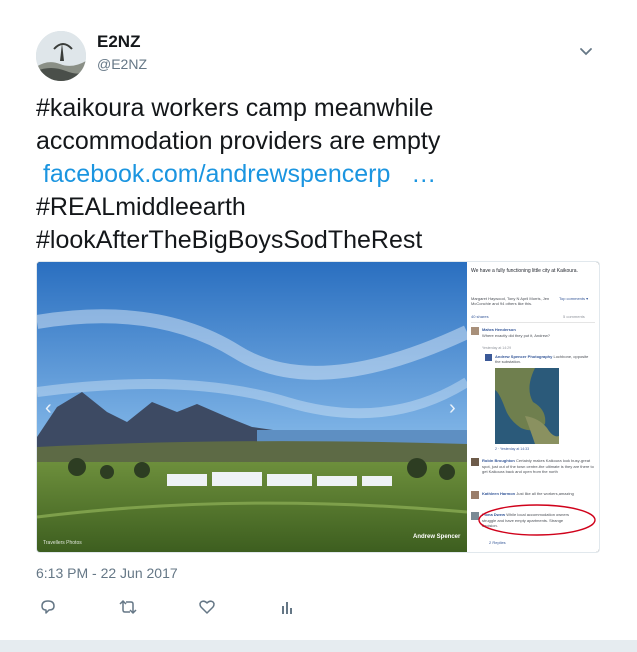 This screenshot has height=652, width=637. Describe the element at coordinates (62, 543) in the screenshot. I see `photo-watermark: Travellers Photos` at that location.